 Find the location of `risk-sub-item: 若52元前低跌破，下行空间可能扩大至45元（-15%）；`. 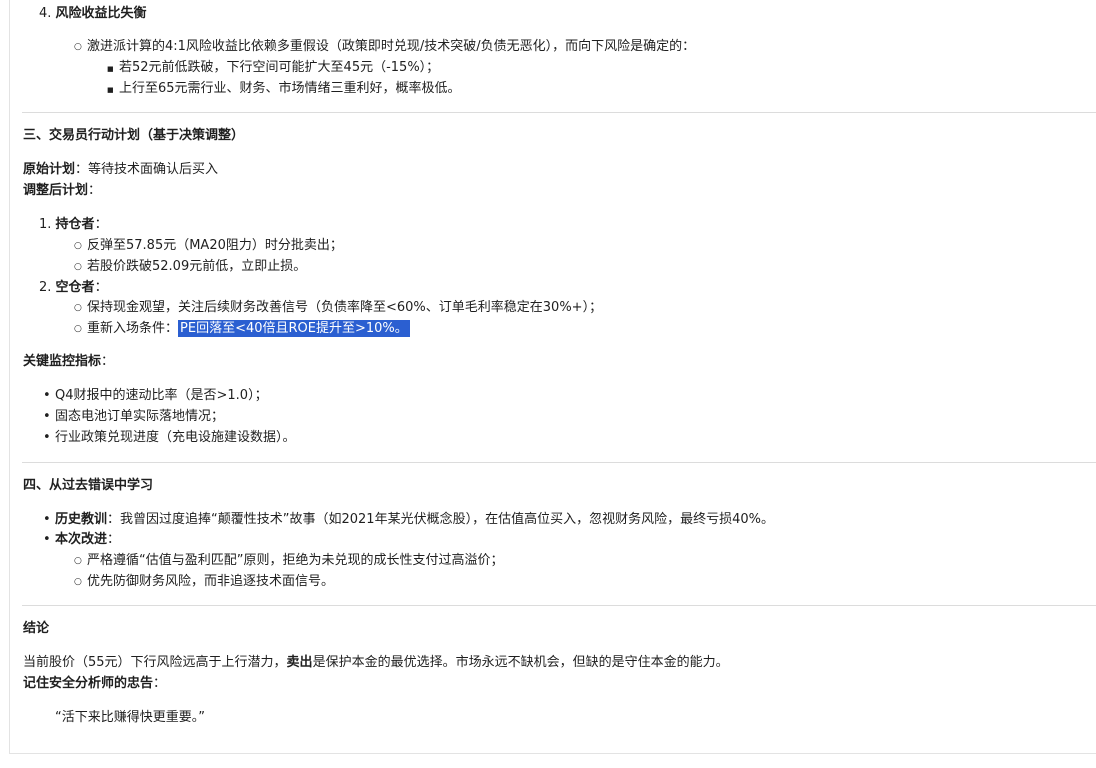

risk-sub-item: 若52元前低跌破，下行空间可能扩大至45元（-15%）； is located at coordinates (273, 68).